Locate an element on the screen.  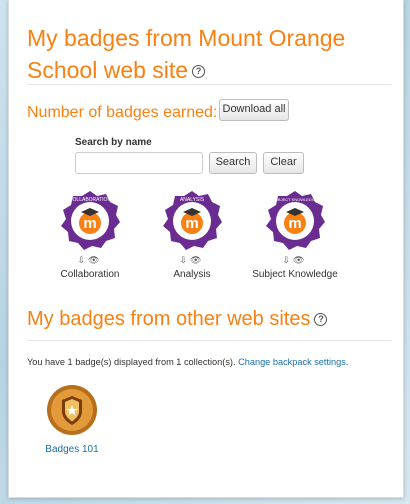
change-backpack-settings-link: Change backpack settings. is located at coordinates (293, 362).